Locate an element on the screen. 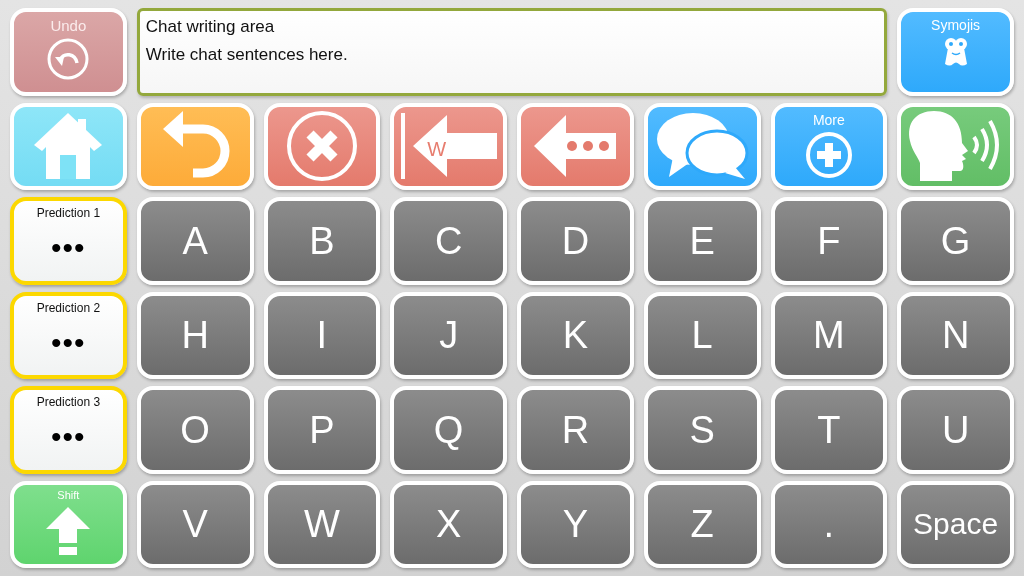 The image size is (1024, 576). letter-key: D is located at coordinates (575, 241).